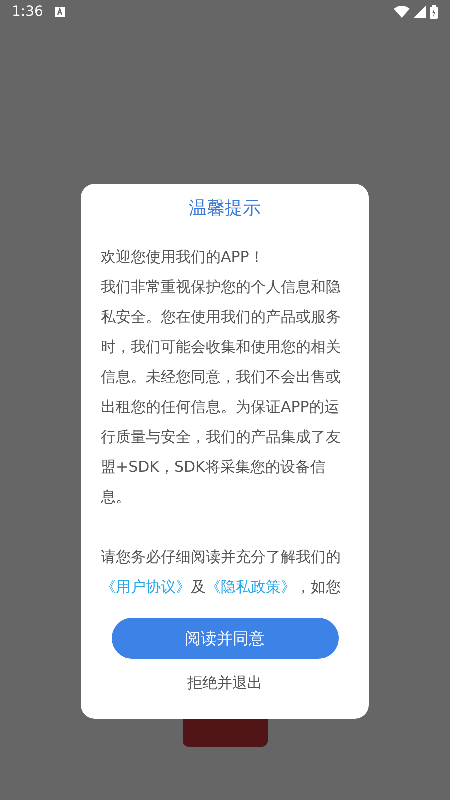  What do you see at coordinates (420, 12) in the screenshot?
I see `signal-icon` at bounding box center [420, 12].